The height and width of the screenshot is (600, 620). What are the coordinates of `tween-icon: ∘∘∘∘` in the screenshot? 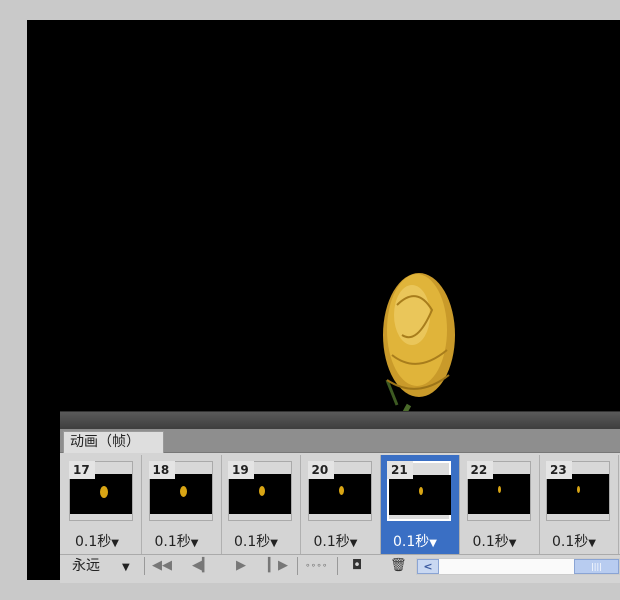 It's located at (316, 566).